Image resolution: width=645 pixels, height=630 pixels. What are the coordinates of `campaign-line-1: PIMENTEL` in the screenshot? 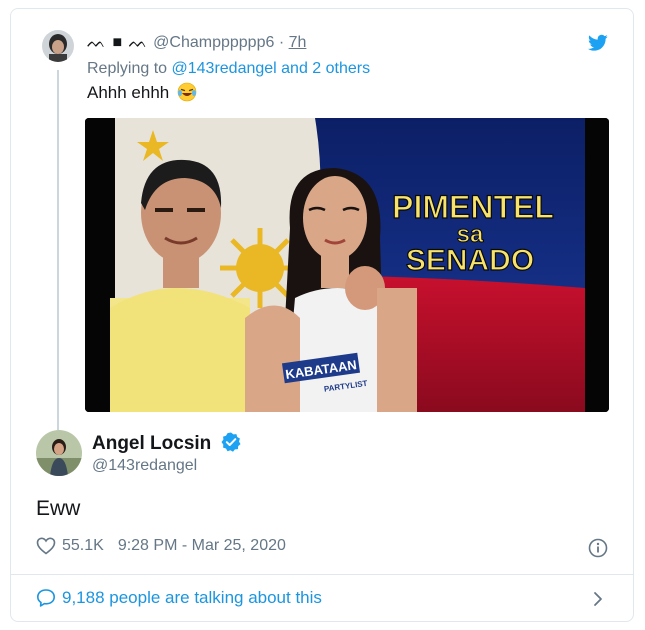 It's located at (473, 207).